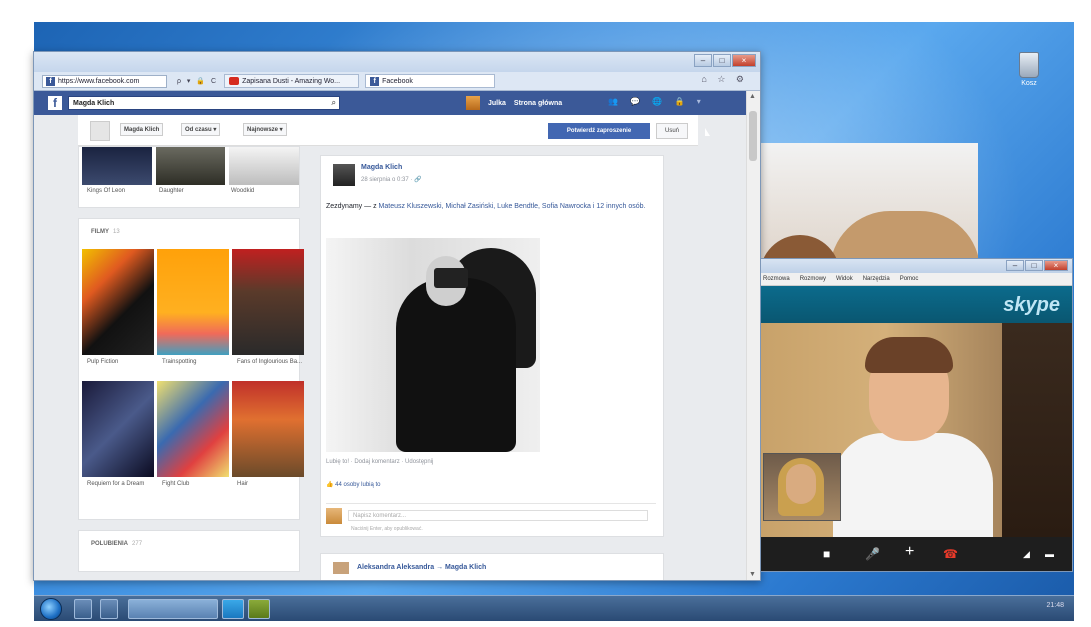  What do you see at coordinates (599, 131) in the screenshot?
I see `confirm-request-button: Potwierdź zaproszenie` at bounding box center [599, 131].